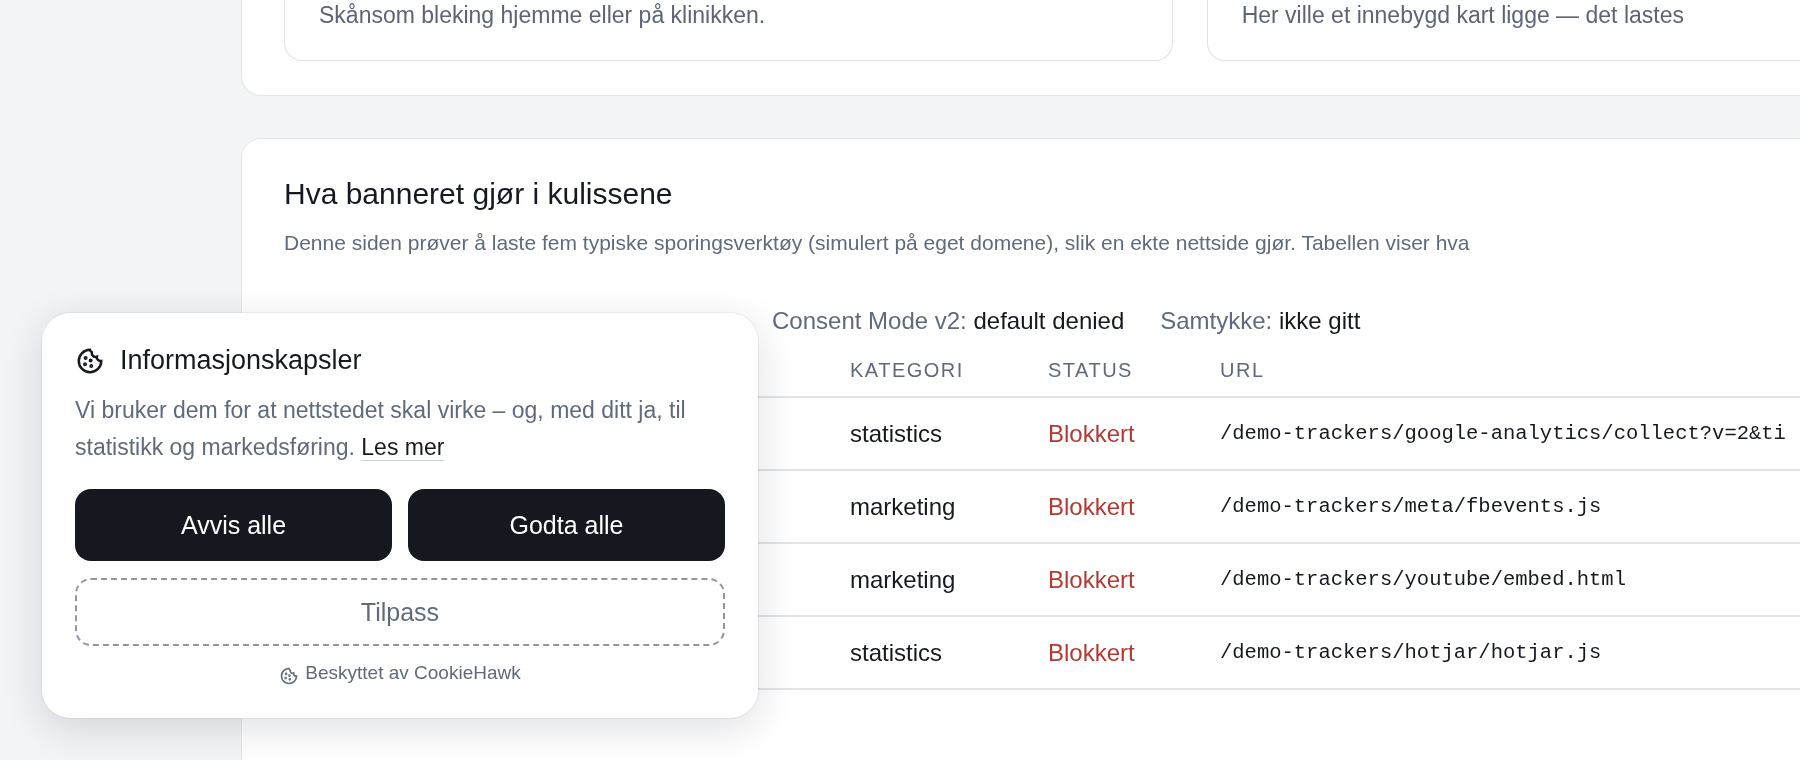  What do you see at coordinates (233, 525) in the screenshot?
I see `consent-button: Avvis alle` at bounding box center [233, 525].